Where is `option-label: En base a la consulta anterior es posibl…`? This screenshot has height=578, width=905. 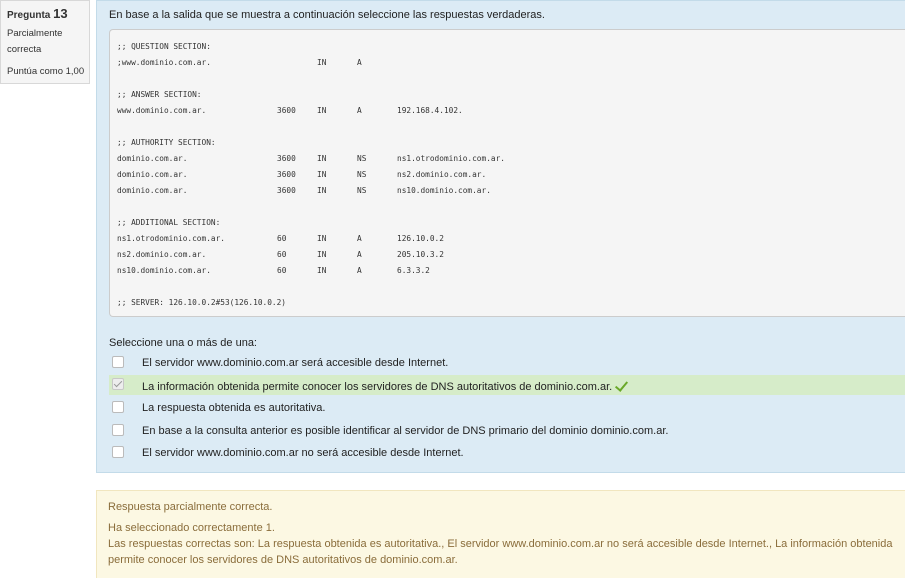
option-label: En base a la consulta anterior es posibl… is located at coordinates (405, 431).